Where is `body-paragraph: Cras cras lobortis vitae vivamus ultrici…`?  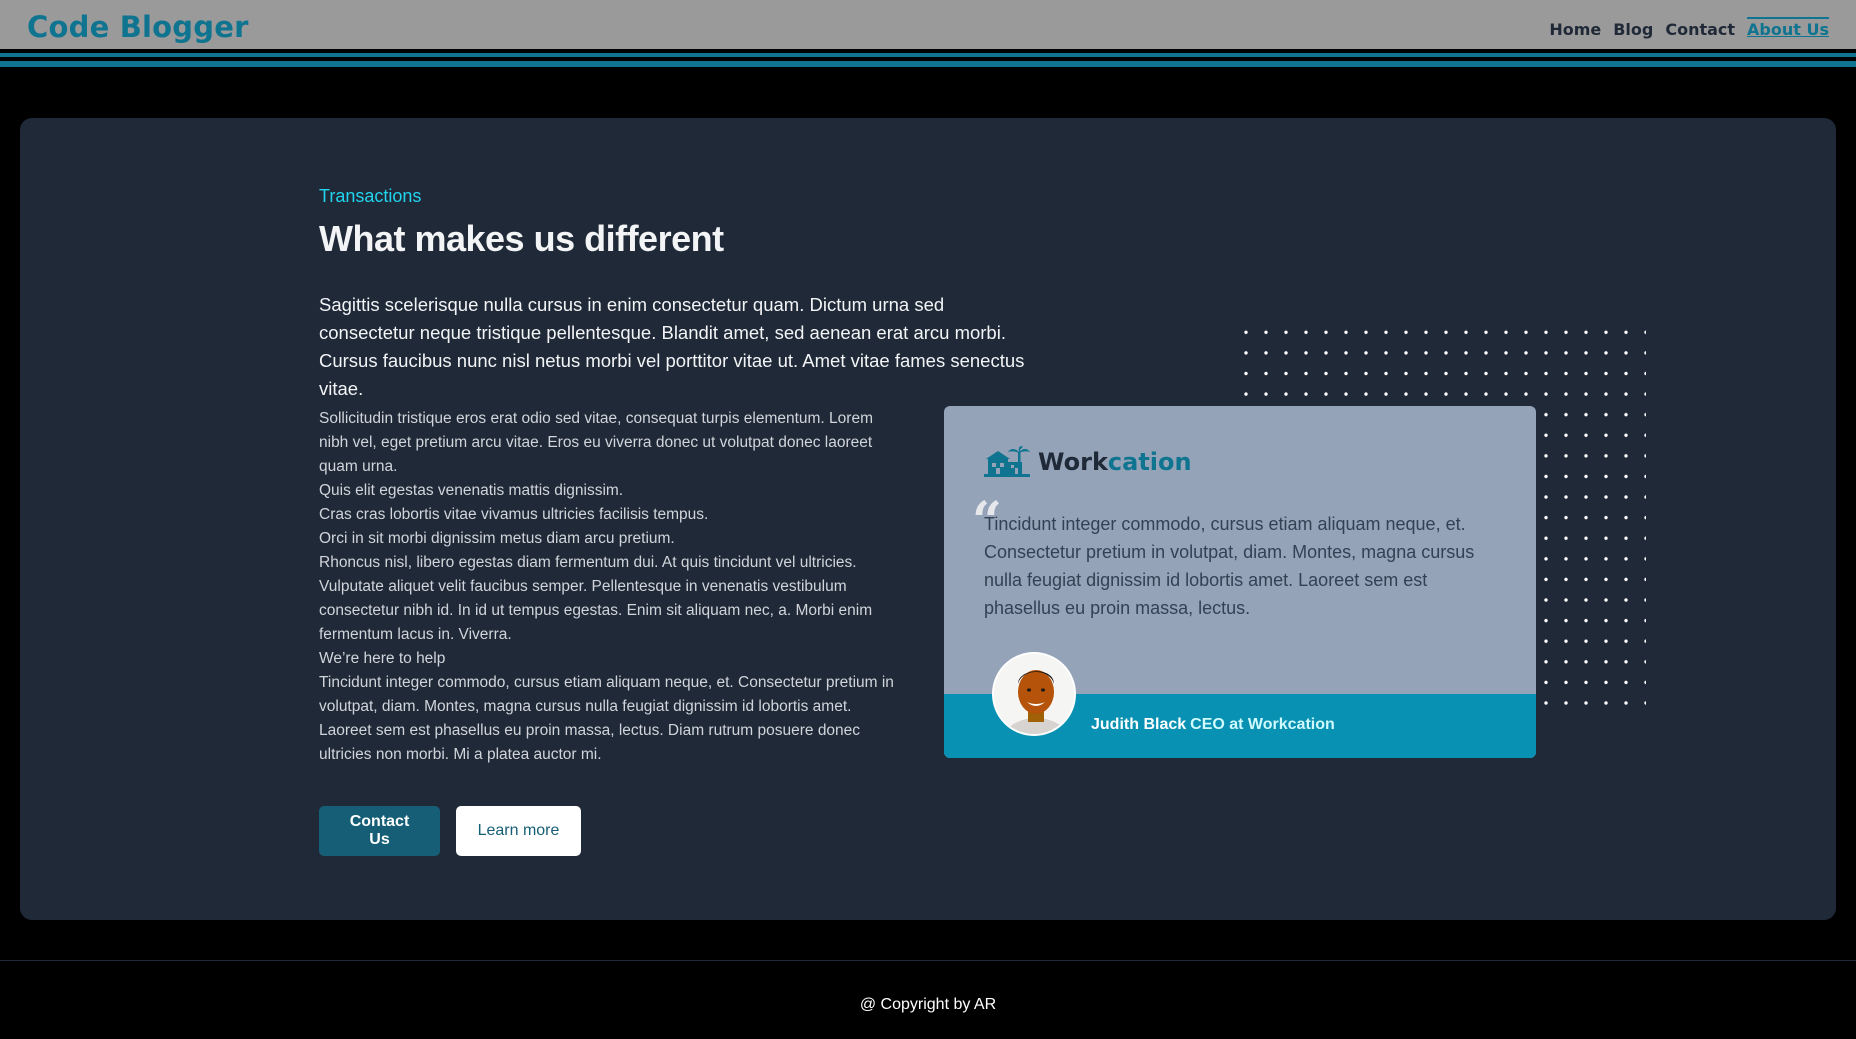
body-paragraph: Cras cras lobortis vitae vivamus ultrici… is located at coordinates (514, 514).